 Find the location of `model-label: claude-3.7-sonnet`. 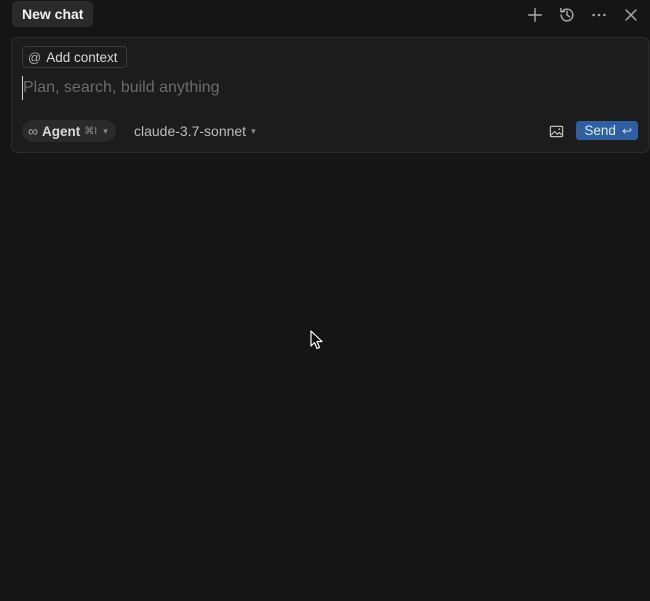

model-label: claude-3.7-sonnet is located at coordinates (190, 131).